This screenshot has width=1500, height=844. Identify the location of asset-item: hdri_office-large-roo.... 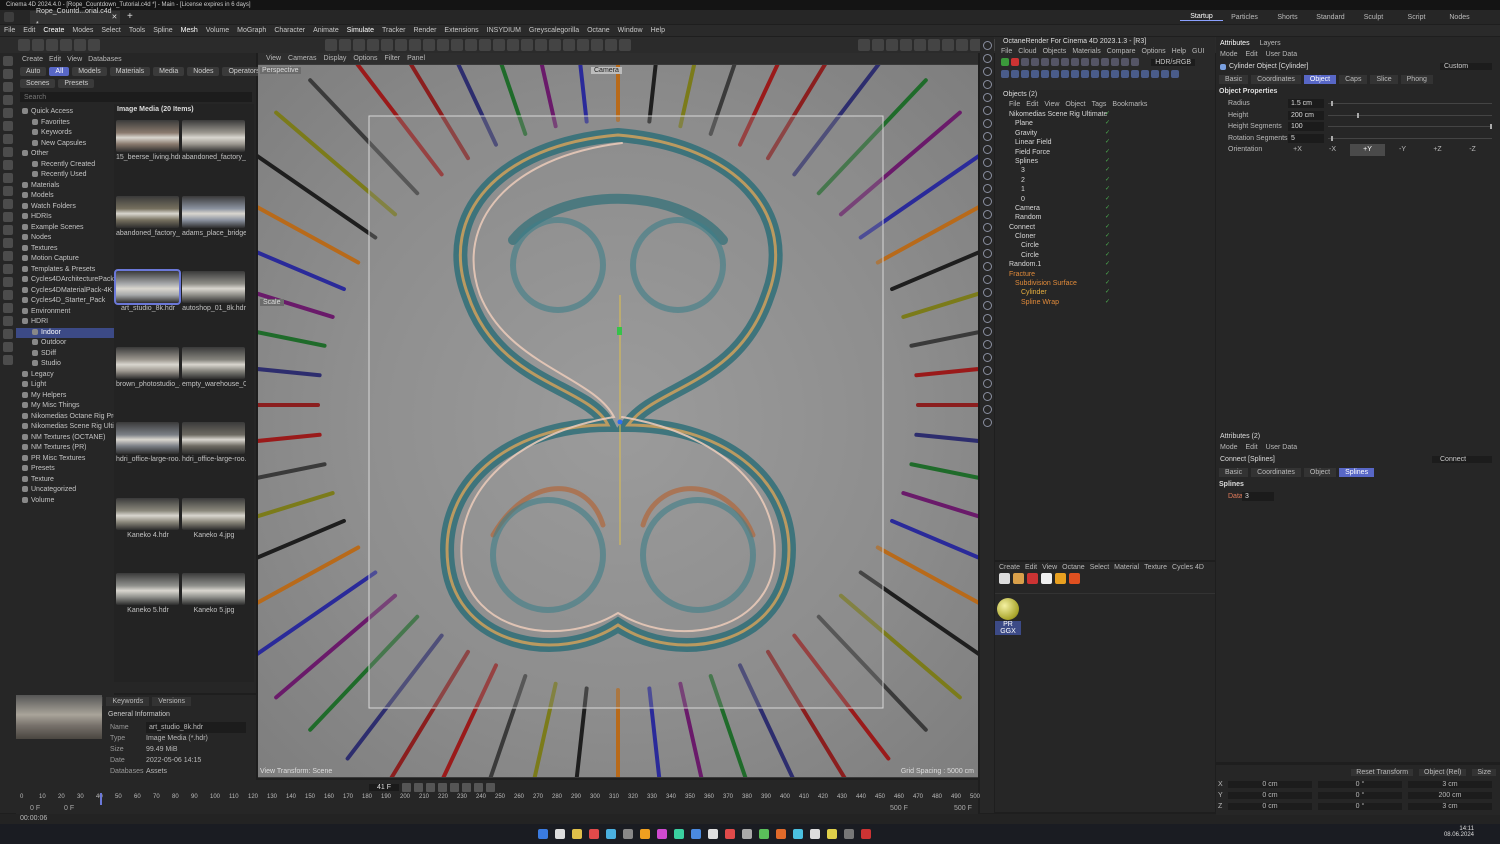
(214, 460).